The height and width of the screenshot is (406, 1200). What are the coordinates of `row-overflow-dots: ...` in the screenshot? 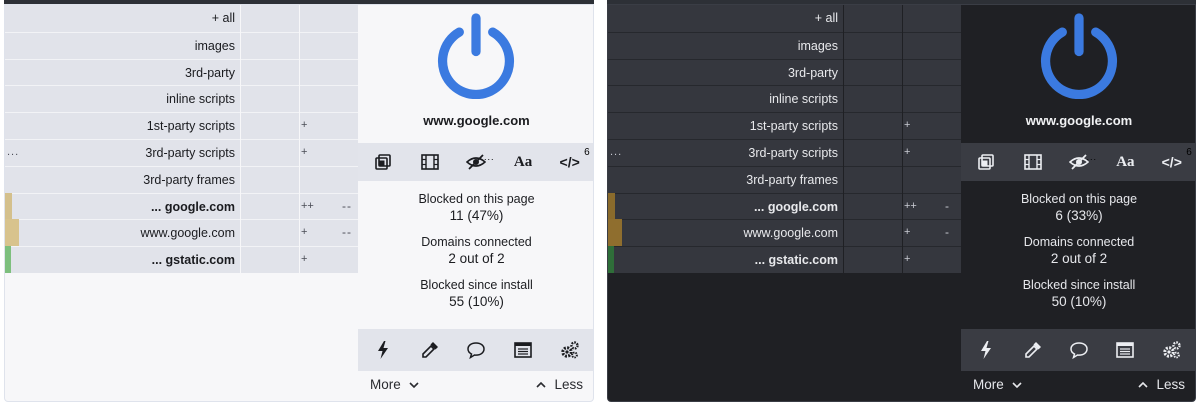 It's located at (616, 151).